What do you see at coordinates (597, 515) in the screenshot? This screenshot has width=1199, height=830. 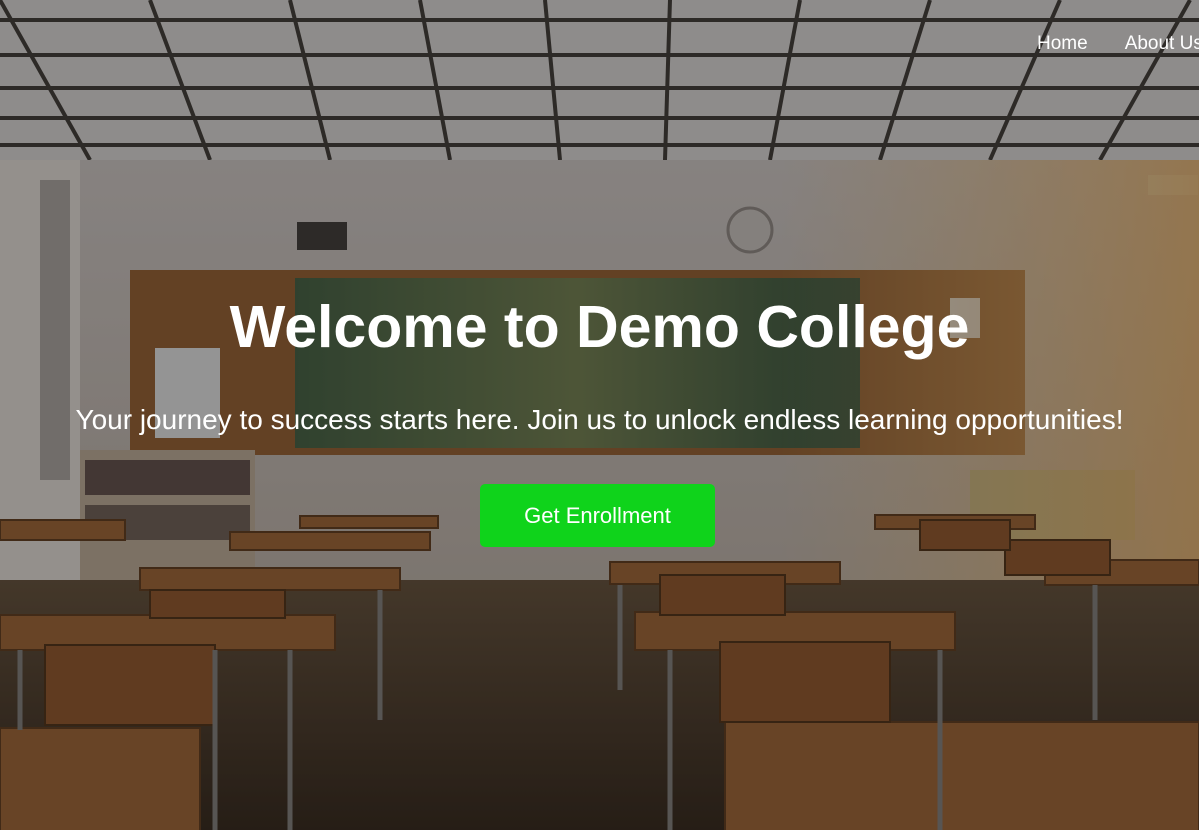 I see `get-enrollment-button: Get Enrollment` at bounding box center [597, 515].